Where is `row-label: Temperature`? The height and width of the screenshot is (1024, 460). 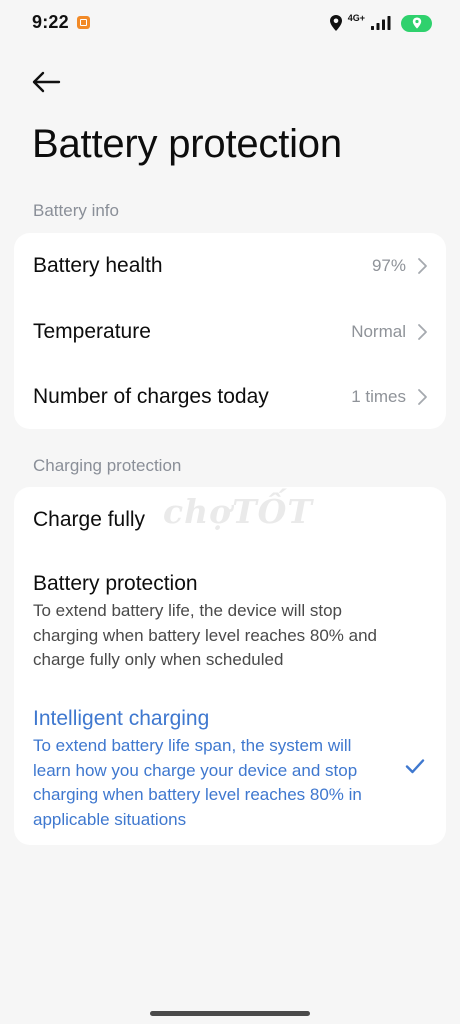
row-label: Temperature is located at coordinates (92, 331).